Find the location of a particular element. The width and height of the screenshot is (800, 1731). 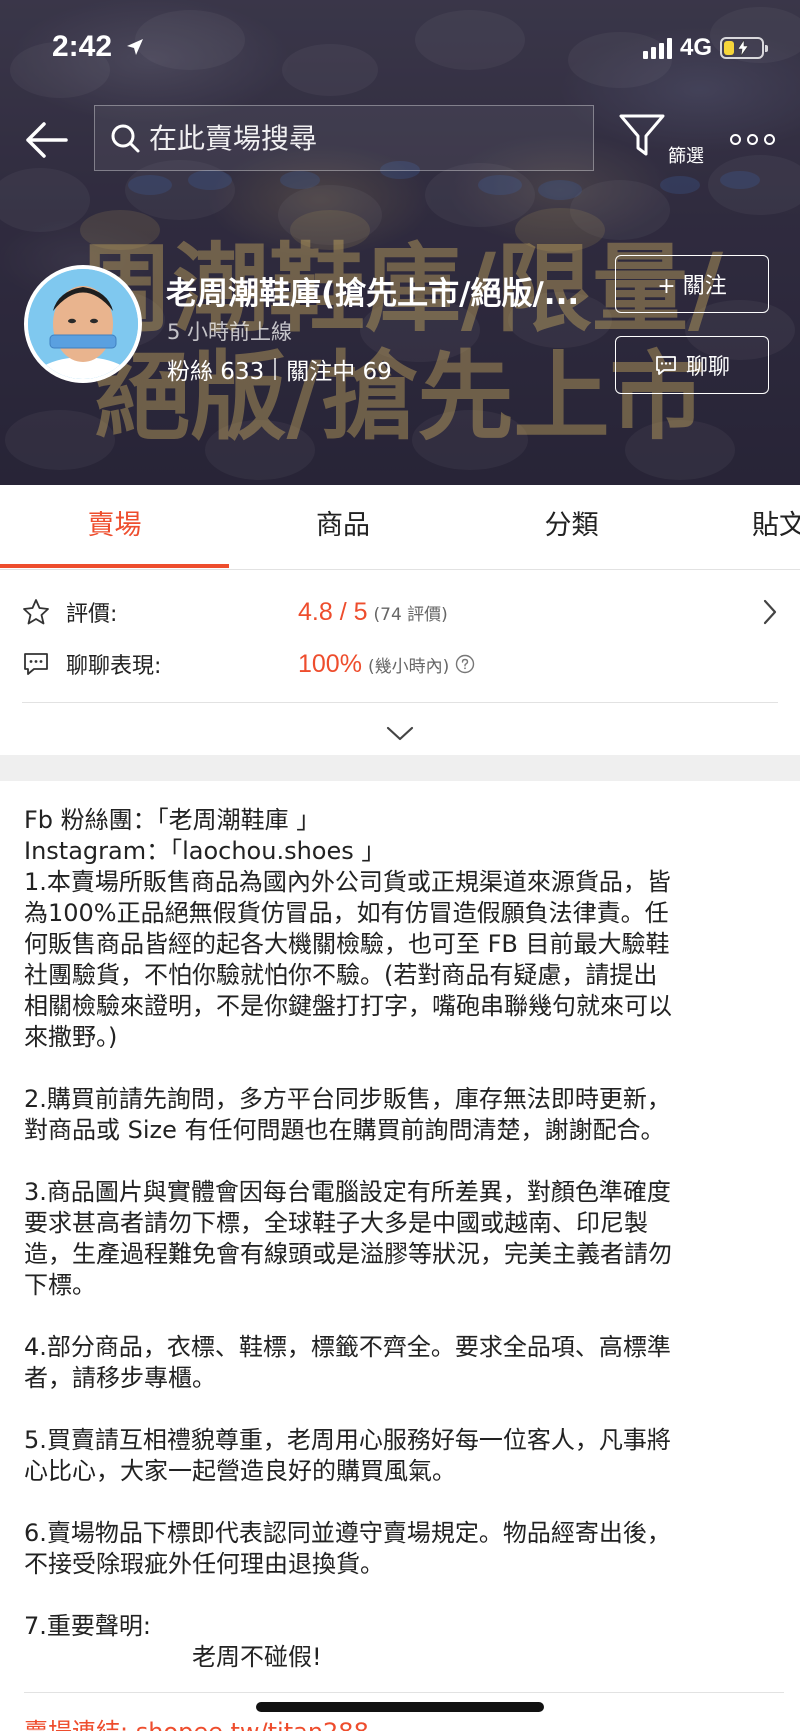

shop-search-box is located at coordinates (344, 138).